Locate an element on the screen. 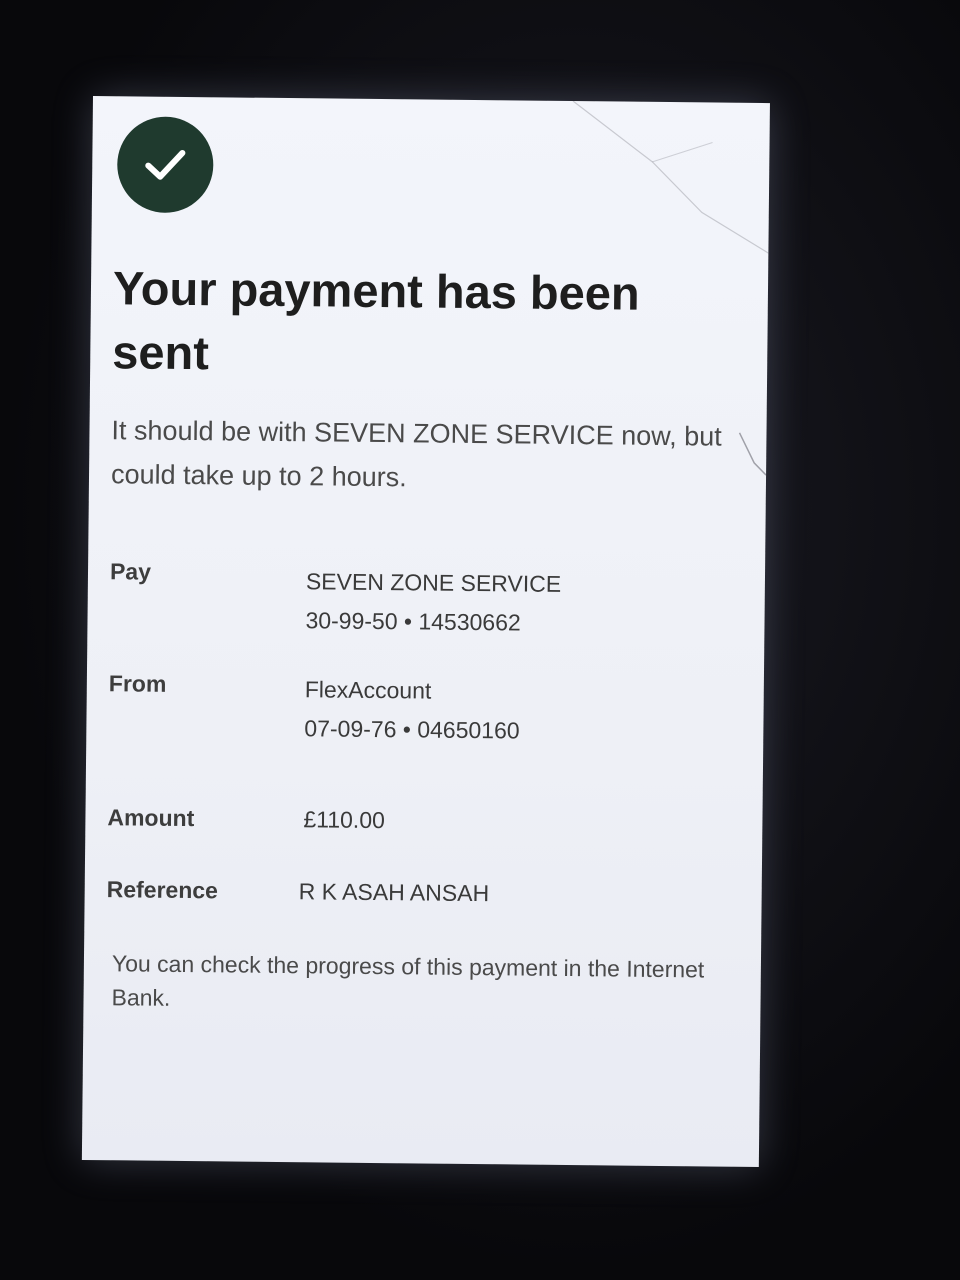  reference-value: R K ASAH ANSAH is located at coordinates (394, 892).